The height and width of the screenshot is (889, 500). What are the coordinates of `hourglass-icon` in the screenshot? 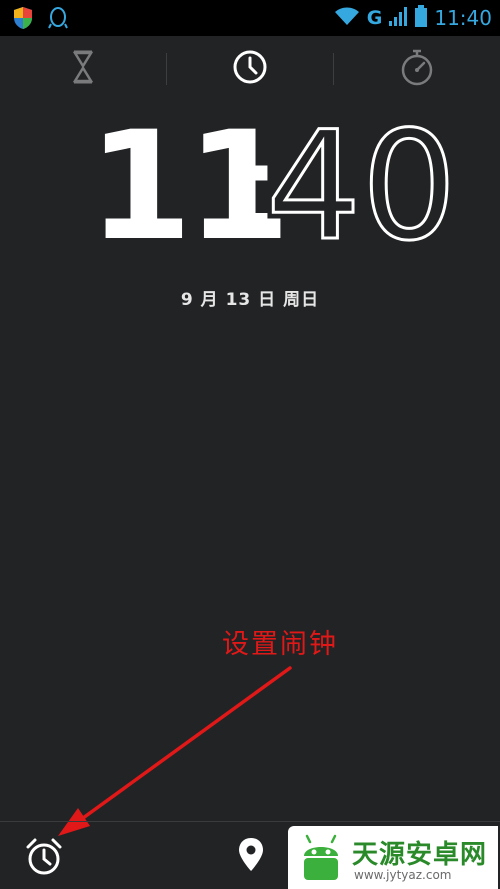 It's located at (83, 69).